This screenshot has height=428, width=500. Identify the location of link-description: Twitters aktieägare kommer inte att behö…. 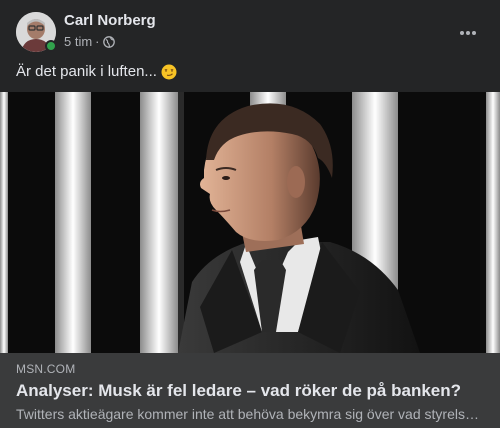
(248, 414).